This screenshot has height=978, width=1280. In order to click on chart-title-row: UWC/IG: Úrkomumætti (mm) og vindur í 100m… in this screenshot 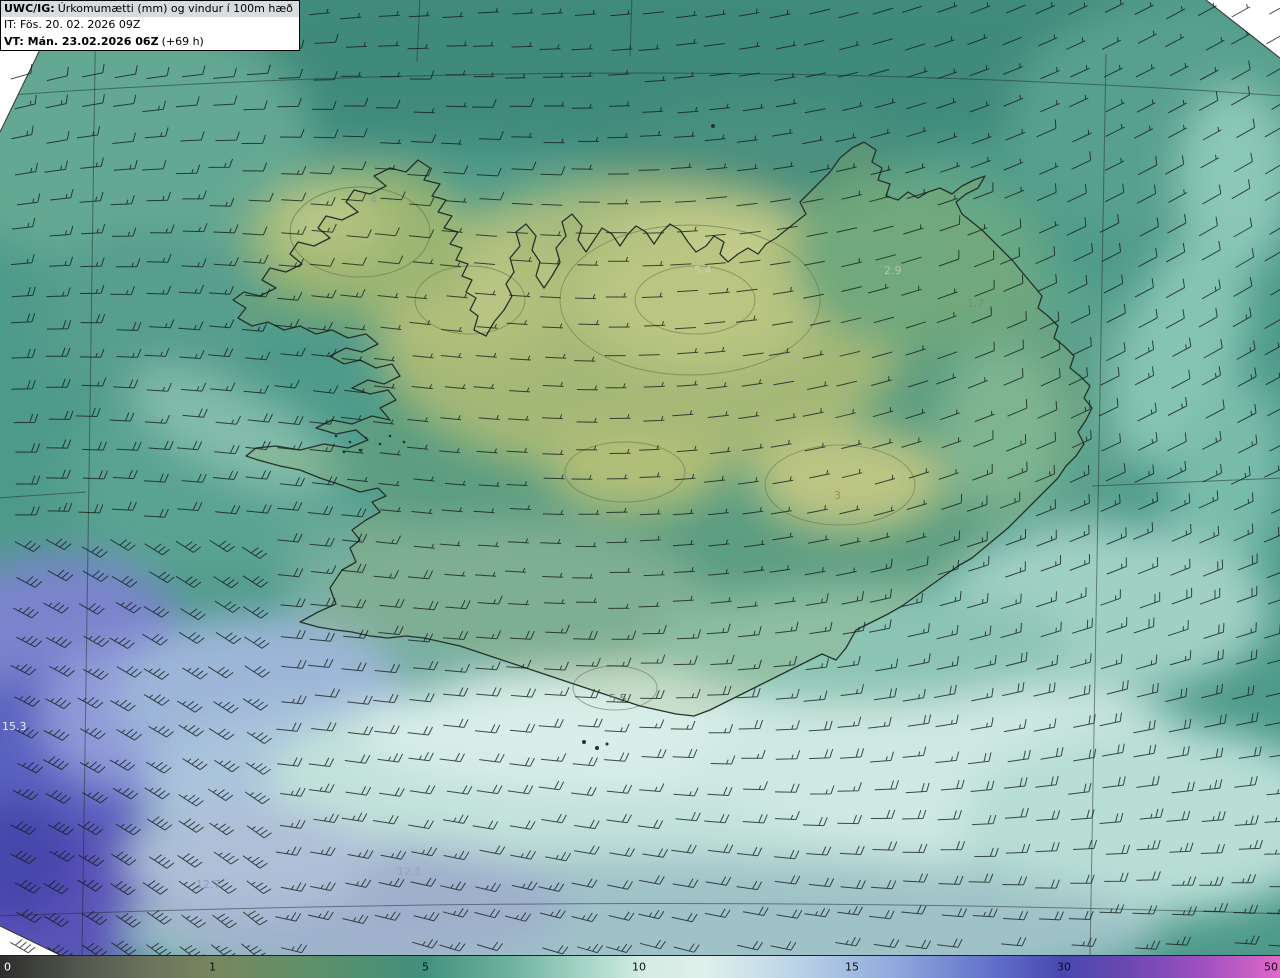, I will do `click(150, 9)`.